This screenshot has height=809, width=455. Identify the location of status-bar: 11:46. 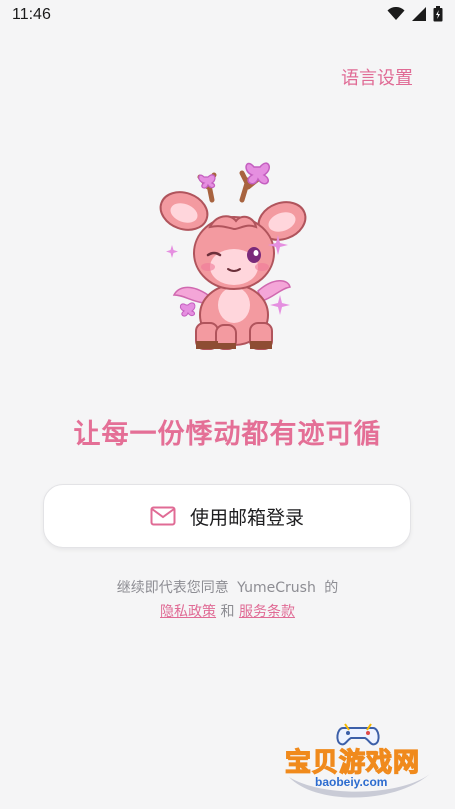
(227, 16).